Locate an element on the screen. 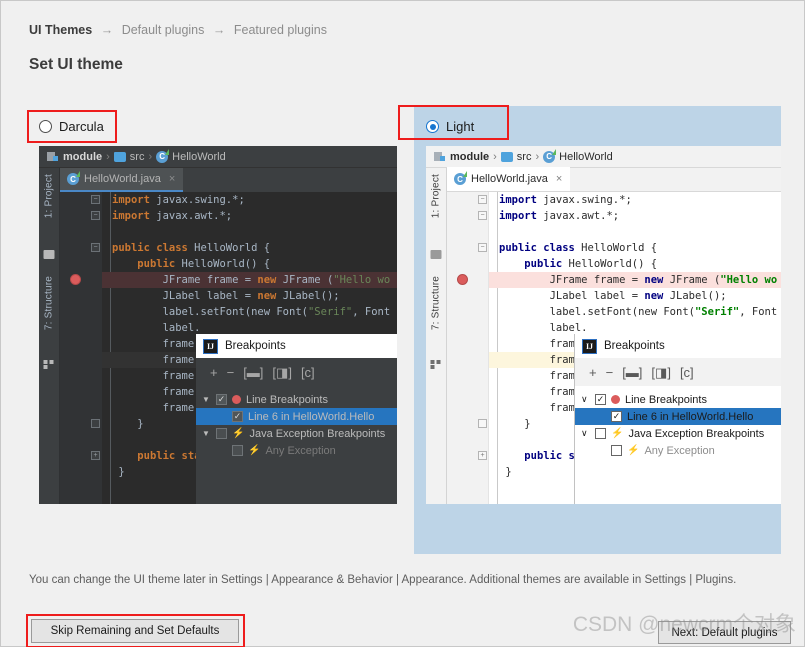 The height and width of the screenshot is (647, 805). code-token: import is located at coordinates (131, 216).